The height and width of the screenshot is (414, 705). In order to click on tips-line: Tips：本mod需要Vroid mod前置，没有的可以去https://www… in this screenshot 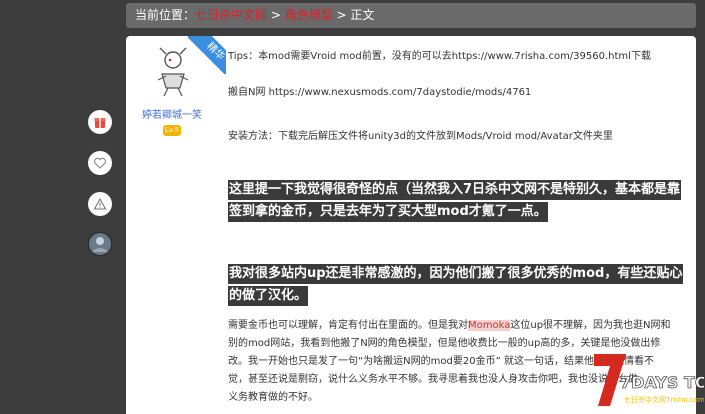, I will do `click(439, 56)`.